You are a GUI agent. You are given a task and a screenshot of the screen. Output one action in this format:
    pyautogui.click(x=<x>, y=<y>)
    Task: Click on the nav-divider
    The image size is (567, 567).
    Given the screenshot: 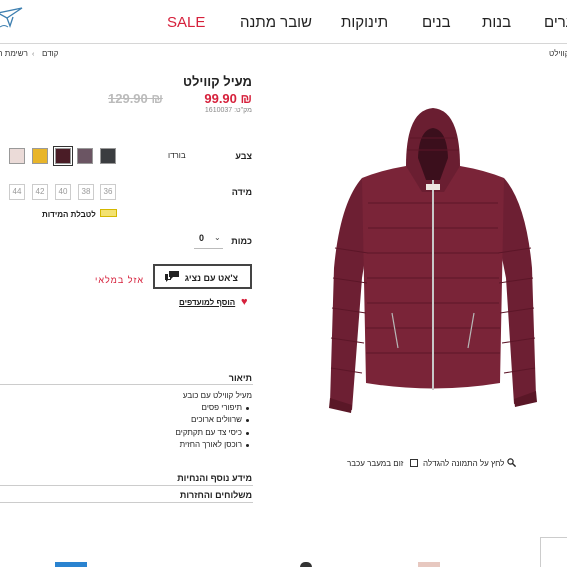 What is the action you would take?
    pyautogui.click(x=283, y=43)
    